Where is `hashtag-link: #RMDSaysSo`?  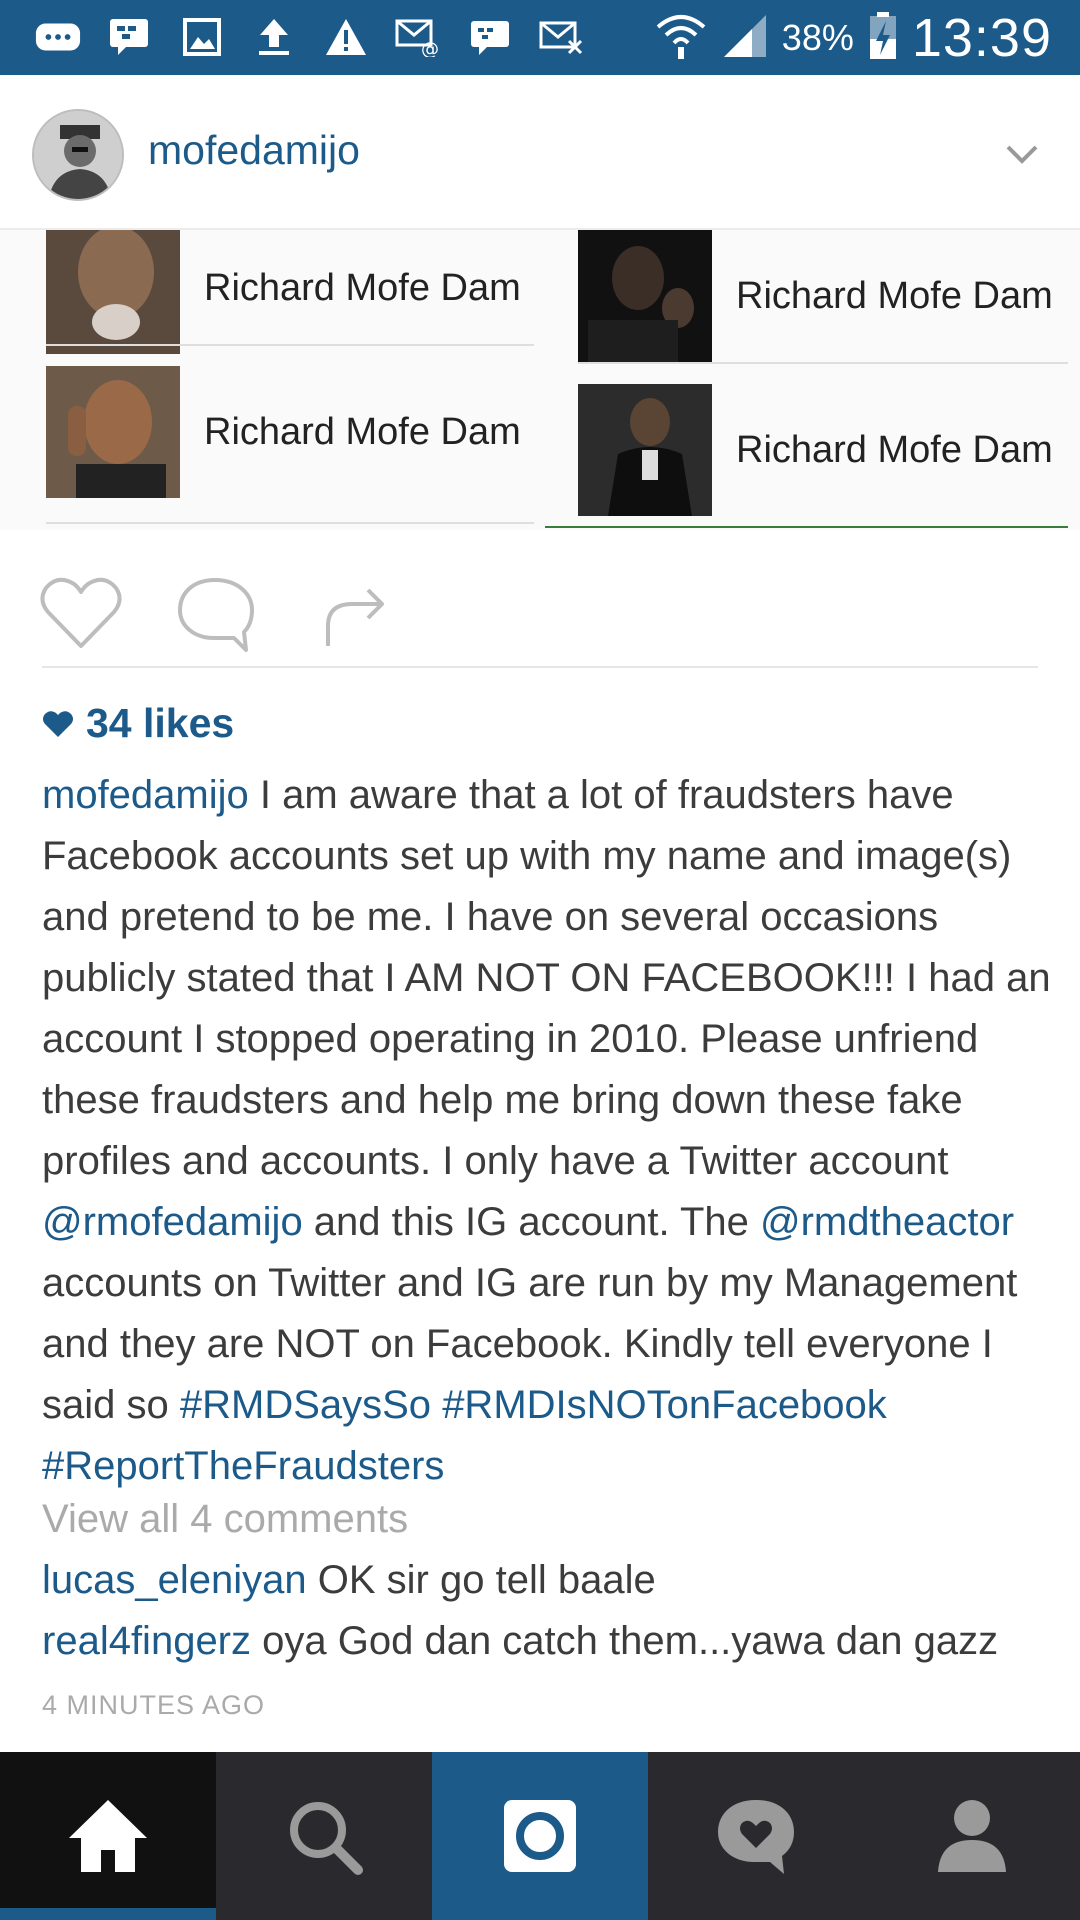
hashtag-link: #RMDSaysSo is located at coordinates (305, 1405).